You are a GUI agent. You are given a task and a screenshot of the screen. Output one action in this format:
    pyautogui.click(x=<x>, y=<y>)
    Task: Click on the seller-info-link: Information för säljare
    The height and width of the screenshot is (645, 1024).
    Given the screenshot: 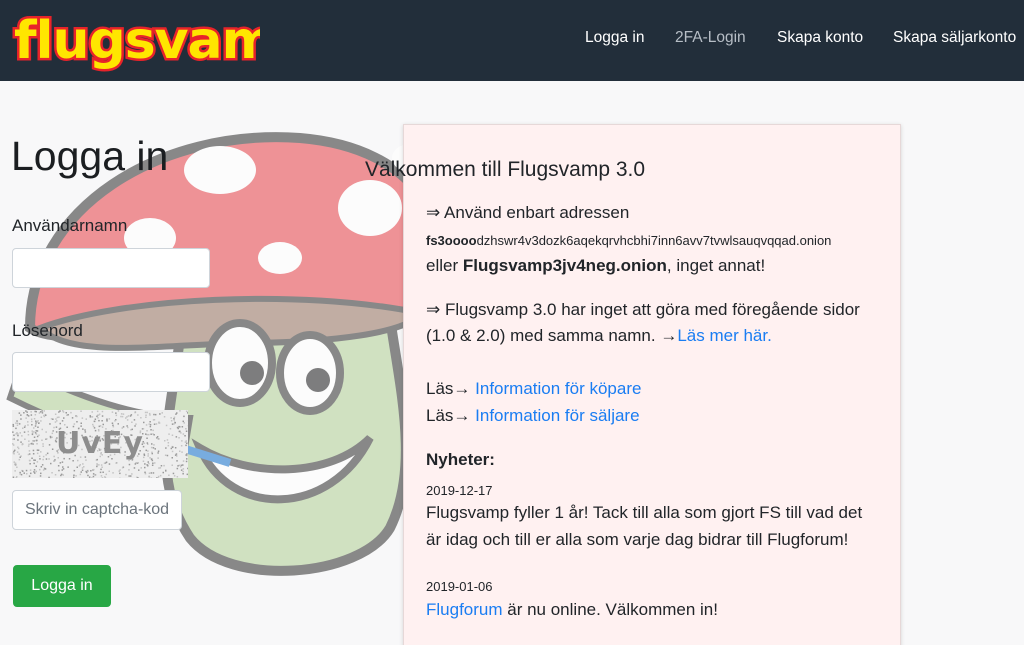 What is the action you would take?
    pyautogui.click(x=557, y=415)
    